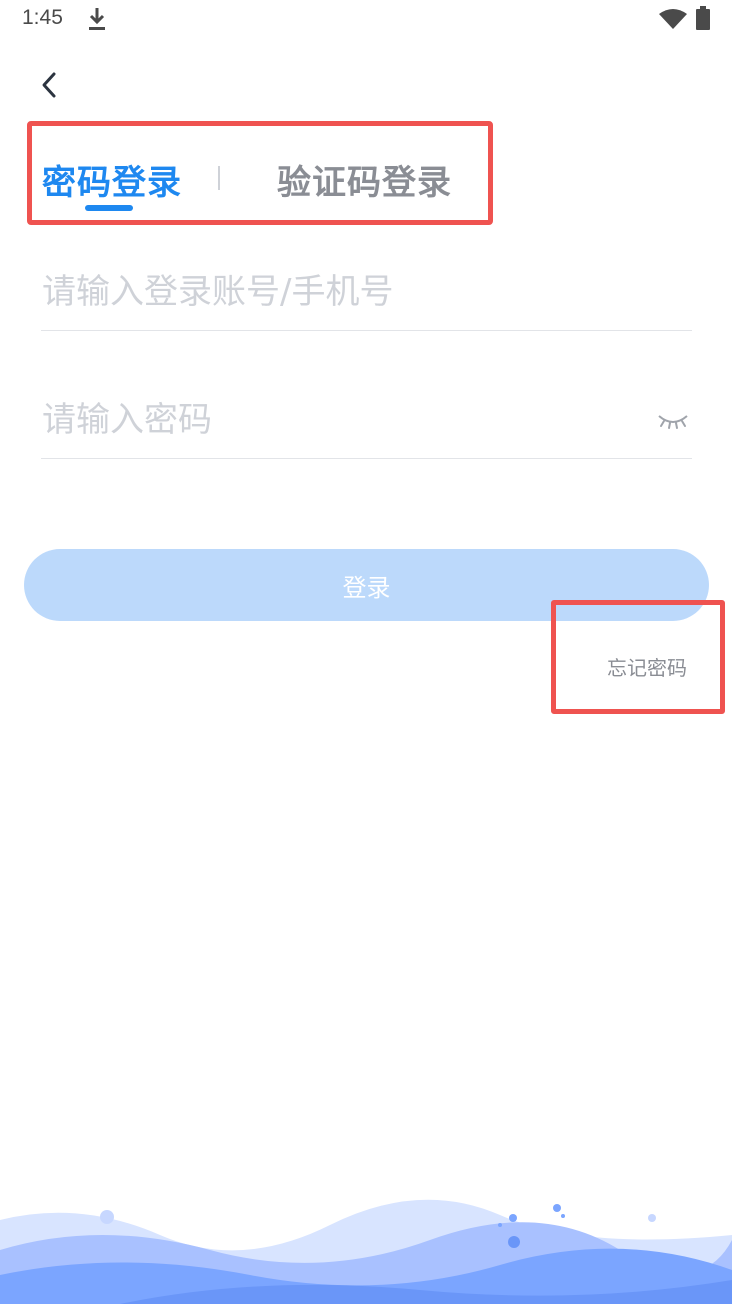 The height and width of the screenshot is (1304, 732). I want to click on forgot-password-link: 忘记密码, so click(647, 666).